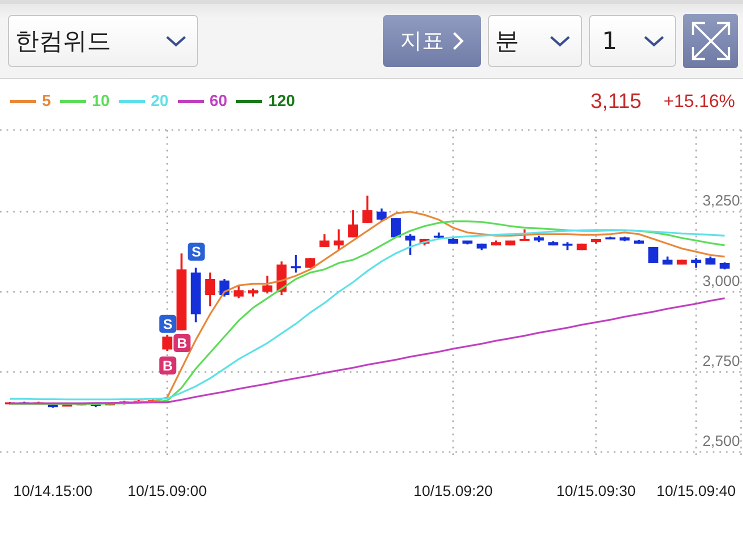 The width and height of the screenshot is (743, 541). Describe the element at coordinates (458, 41) in the screenshot. I see `chevron-right-icon` at that location.